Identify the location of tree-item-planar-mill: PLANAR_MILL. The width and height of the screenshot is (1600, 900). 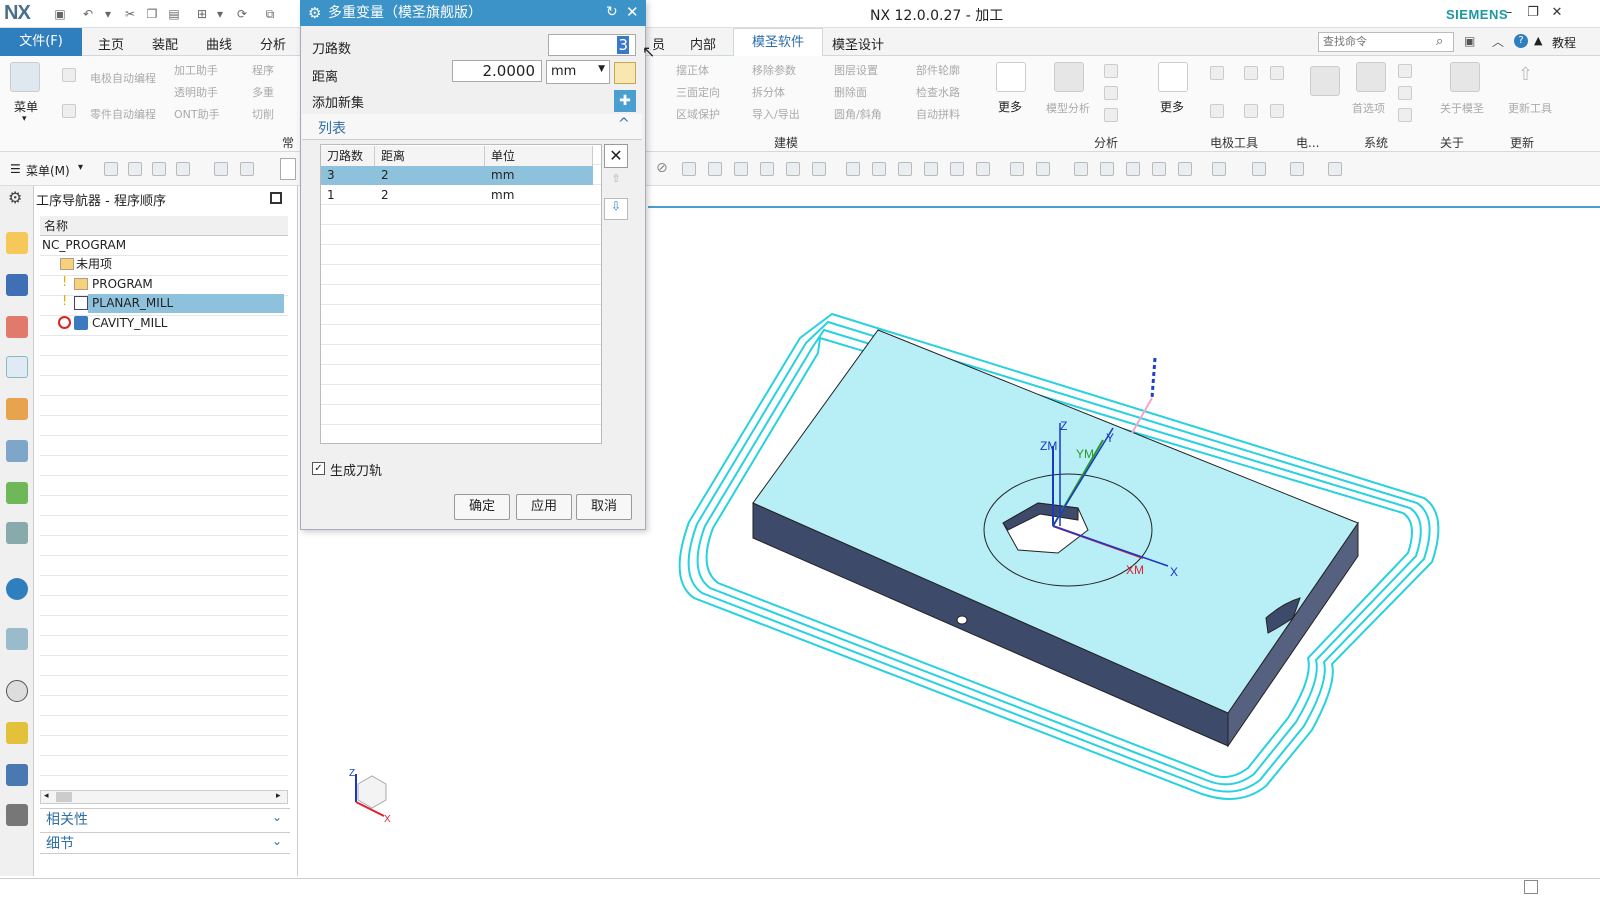
(132, 303).